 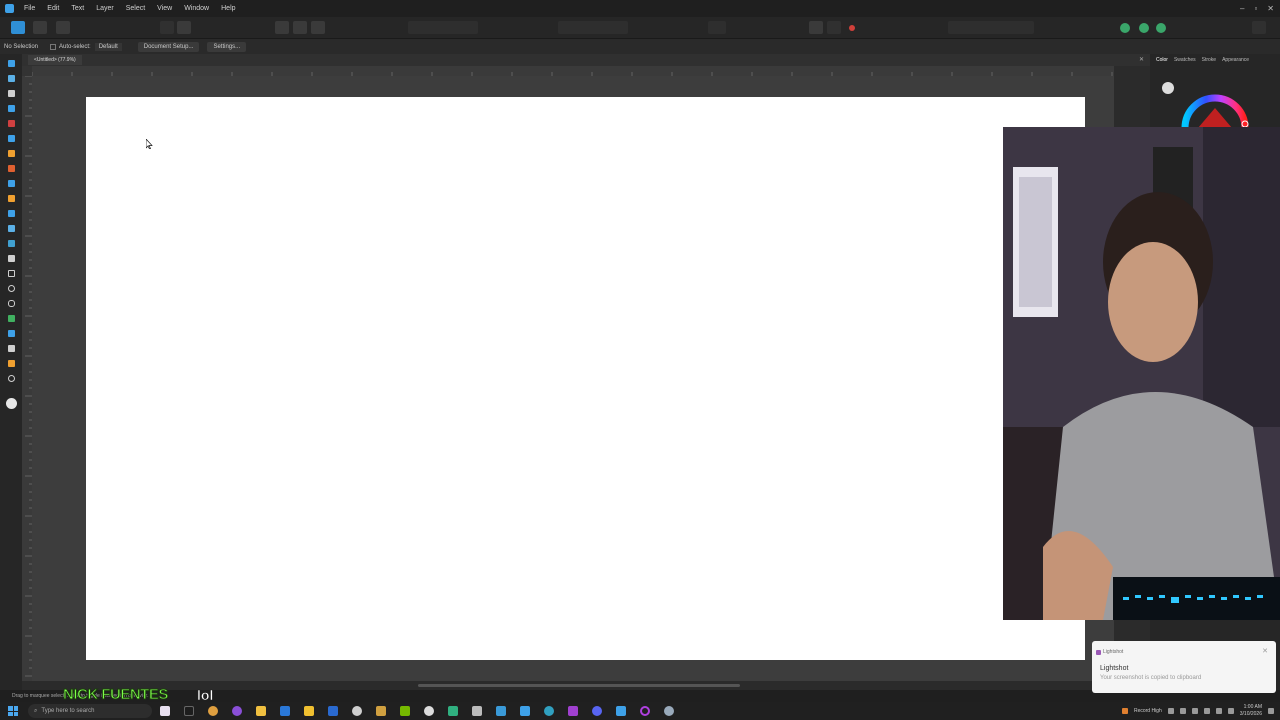 What do you see at coordinates (165, 711) in the screenshot?
I see `task-view-icon` at bounding box center [165, 711].